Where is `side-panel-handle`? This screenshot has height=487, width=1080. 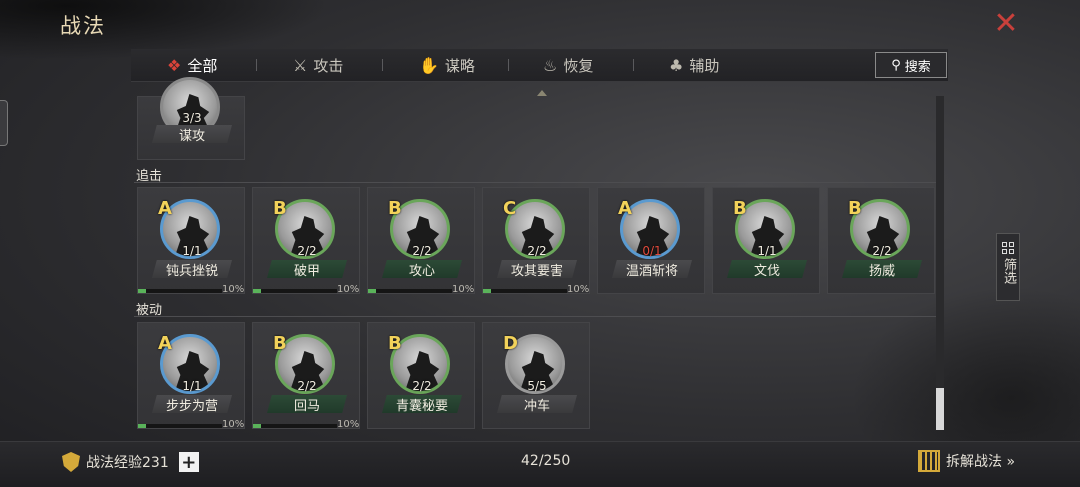
side-panel-handle is located at coordinates (4, 123).